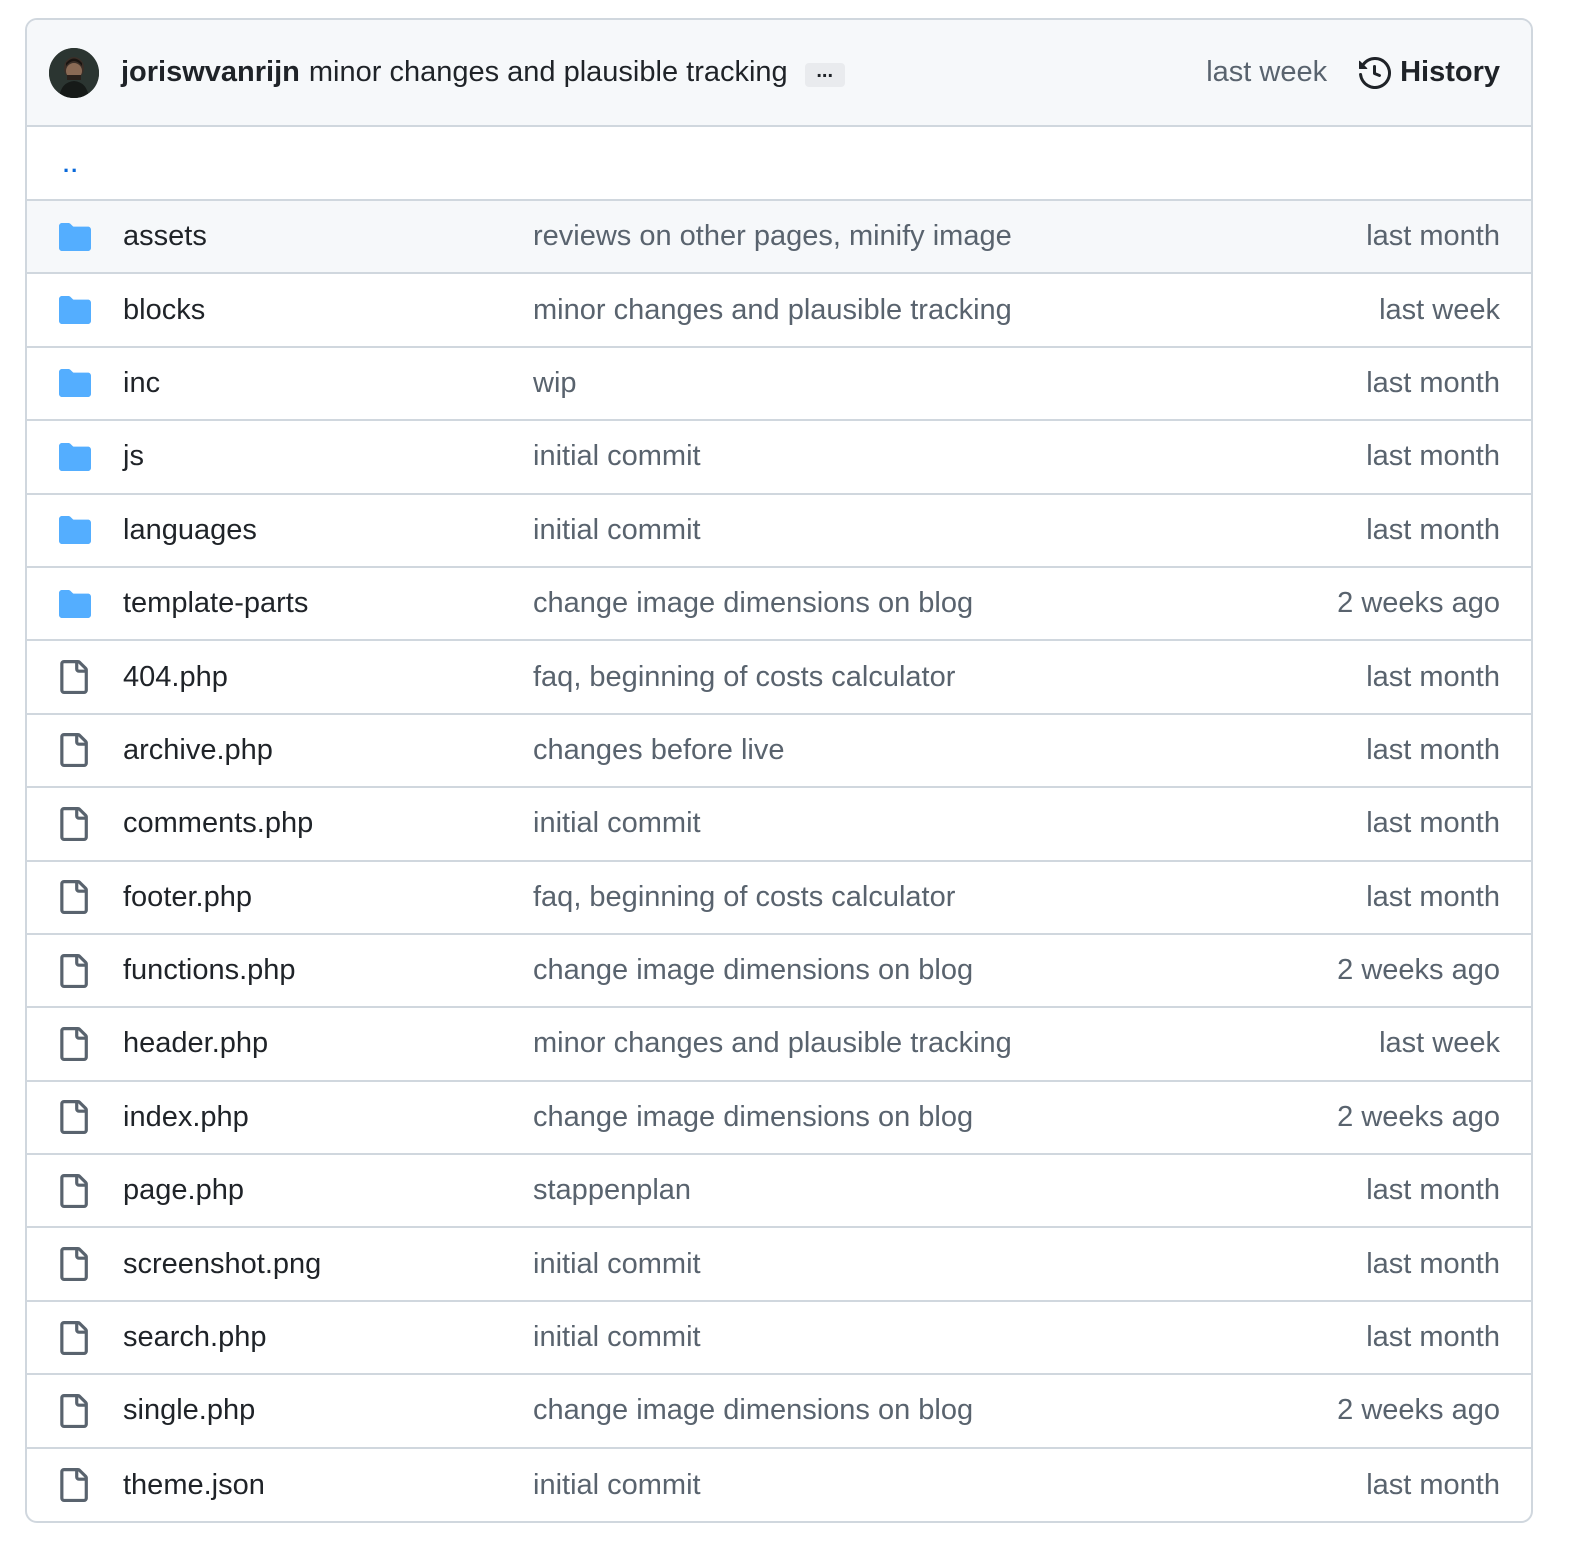 This screenshot has width=1580, height=1562. I want to click on folder-name-link: js, so click(328, 456).